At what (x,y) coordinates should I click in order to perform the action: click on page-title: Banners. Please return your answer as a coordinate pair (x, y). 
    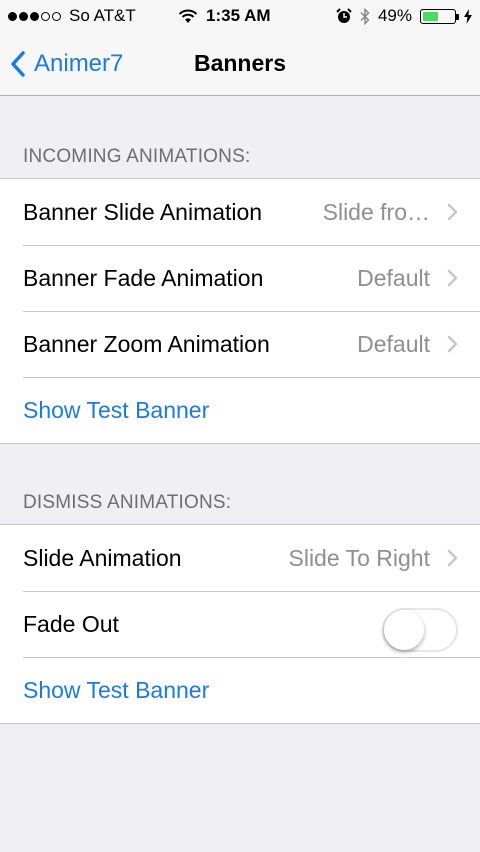
    Looking at the image, I should click on (240, 63).